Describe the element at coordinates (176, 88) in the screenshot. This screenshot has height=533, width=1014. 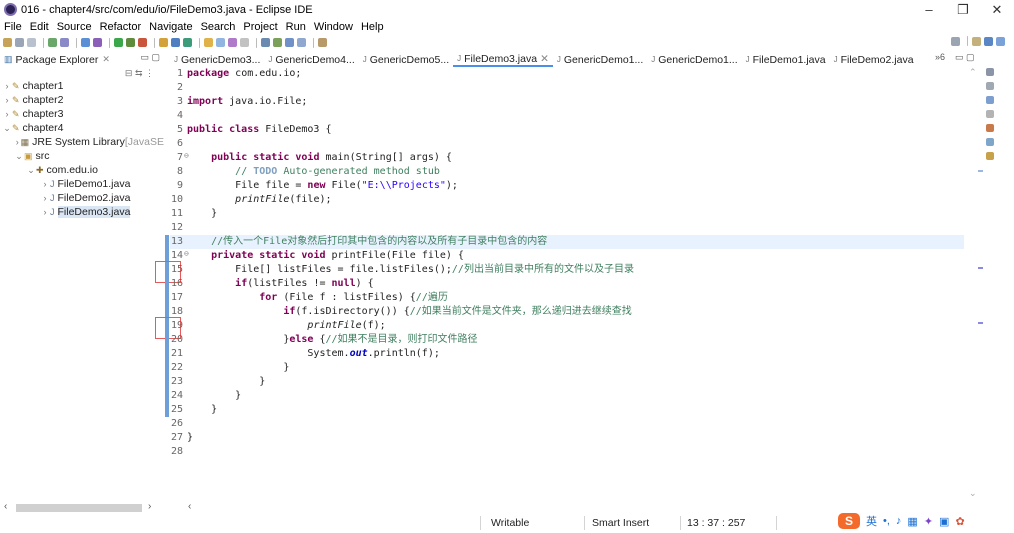
I see `line-number: 2` at that location.